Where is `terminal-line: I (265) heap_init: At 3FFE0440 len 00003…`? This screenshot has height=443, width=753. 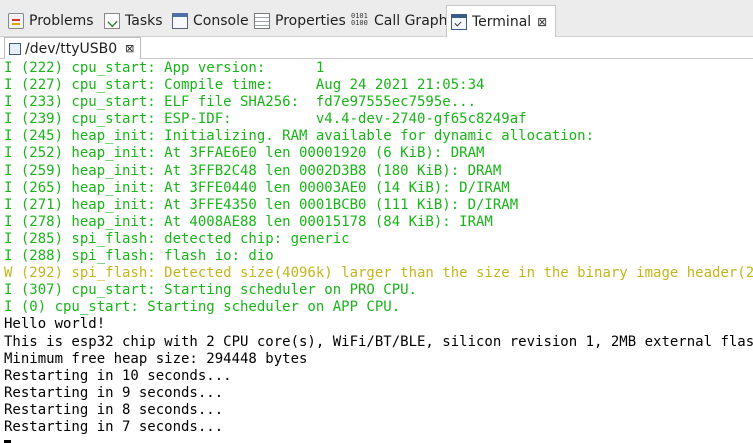
terminal-line: I (265) heap_init: At 3FFE0440 len 00003… is located at coordinates (257, 187).